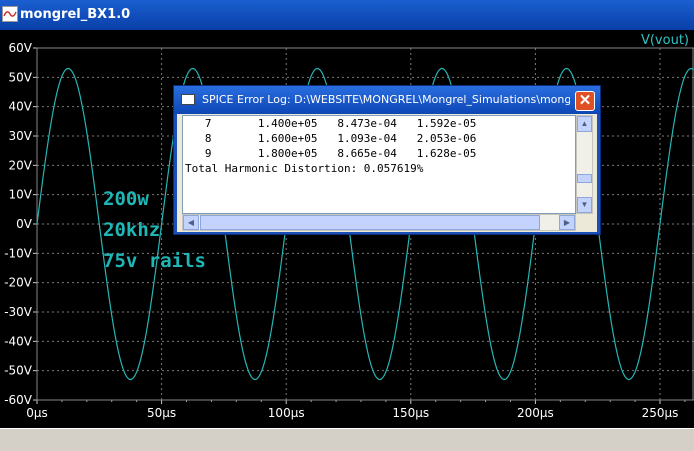  Describe the element at coordinates (535, 413) in the screenshot. I see `x-tick-label: 200µs` at that location.